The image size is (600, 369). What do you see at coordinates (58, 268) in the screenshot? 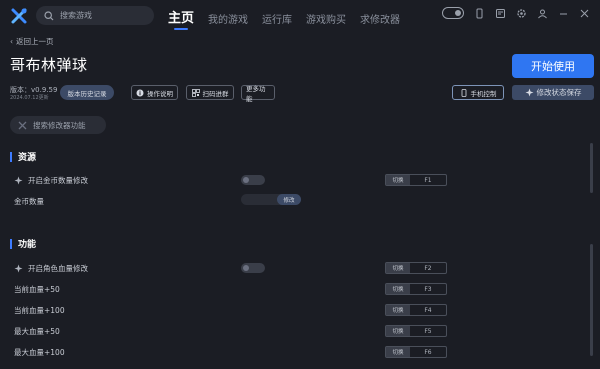
I see `row-text: 开启角色血量修改` at bounding box center [58, 268].